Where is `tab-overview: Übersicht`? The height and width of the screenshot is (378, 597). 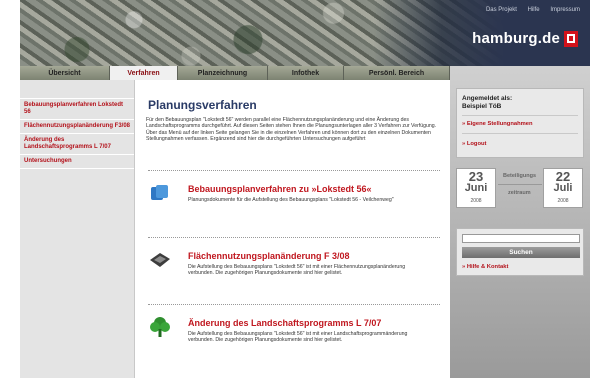
tab-overview: Übersicht is located at coordinates (65, 73).